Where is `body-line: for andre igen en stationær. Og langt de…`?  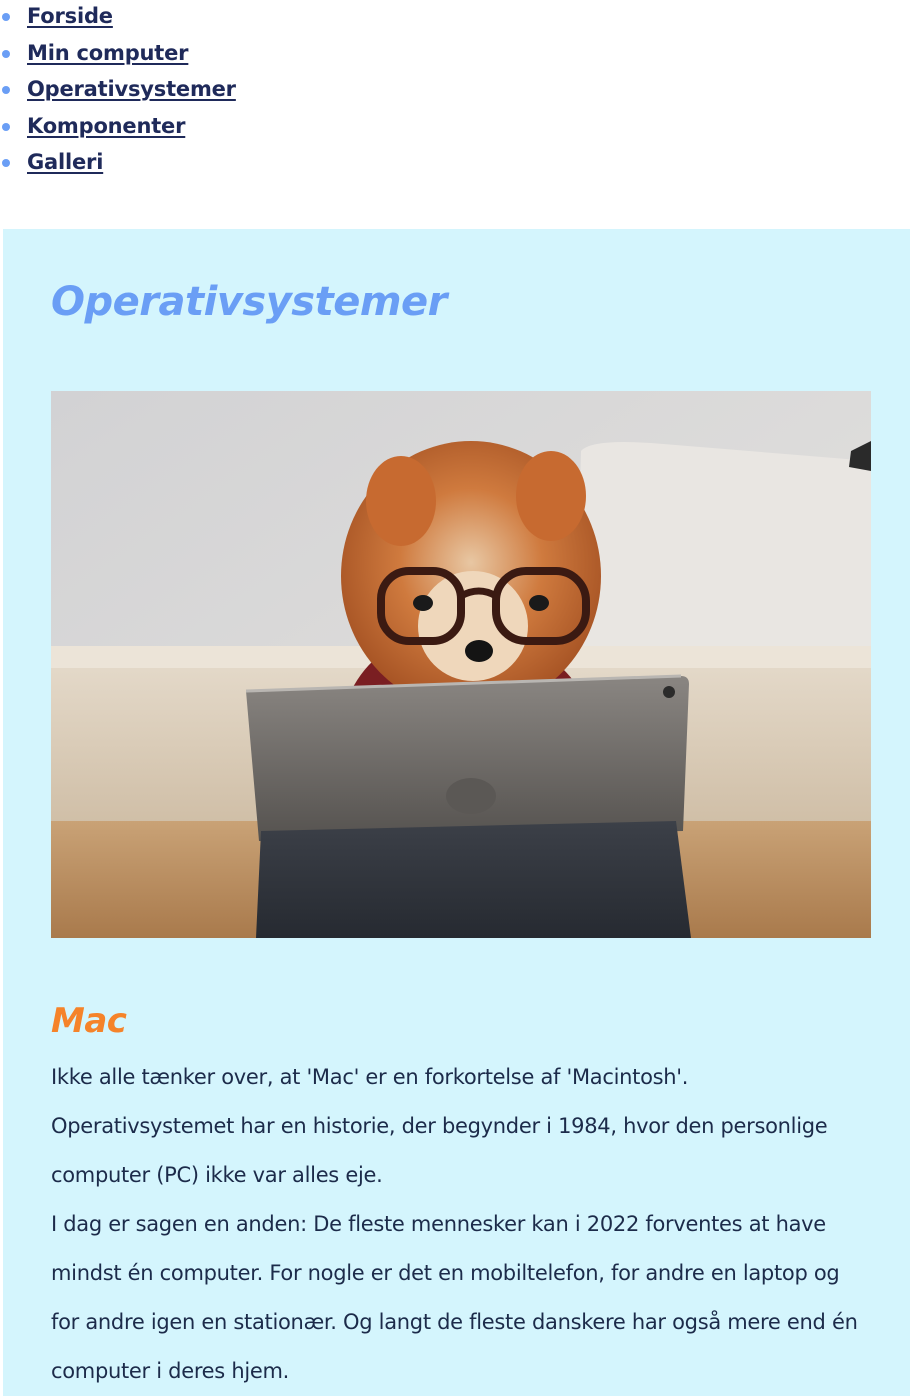 body-line: for andre igen en stationær. Og langt de… is located at coordinates (454, 1322).